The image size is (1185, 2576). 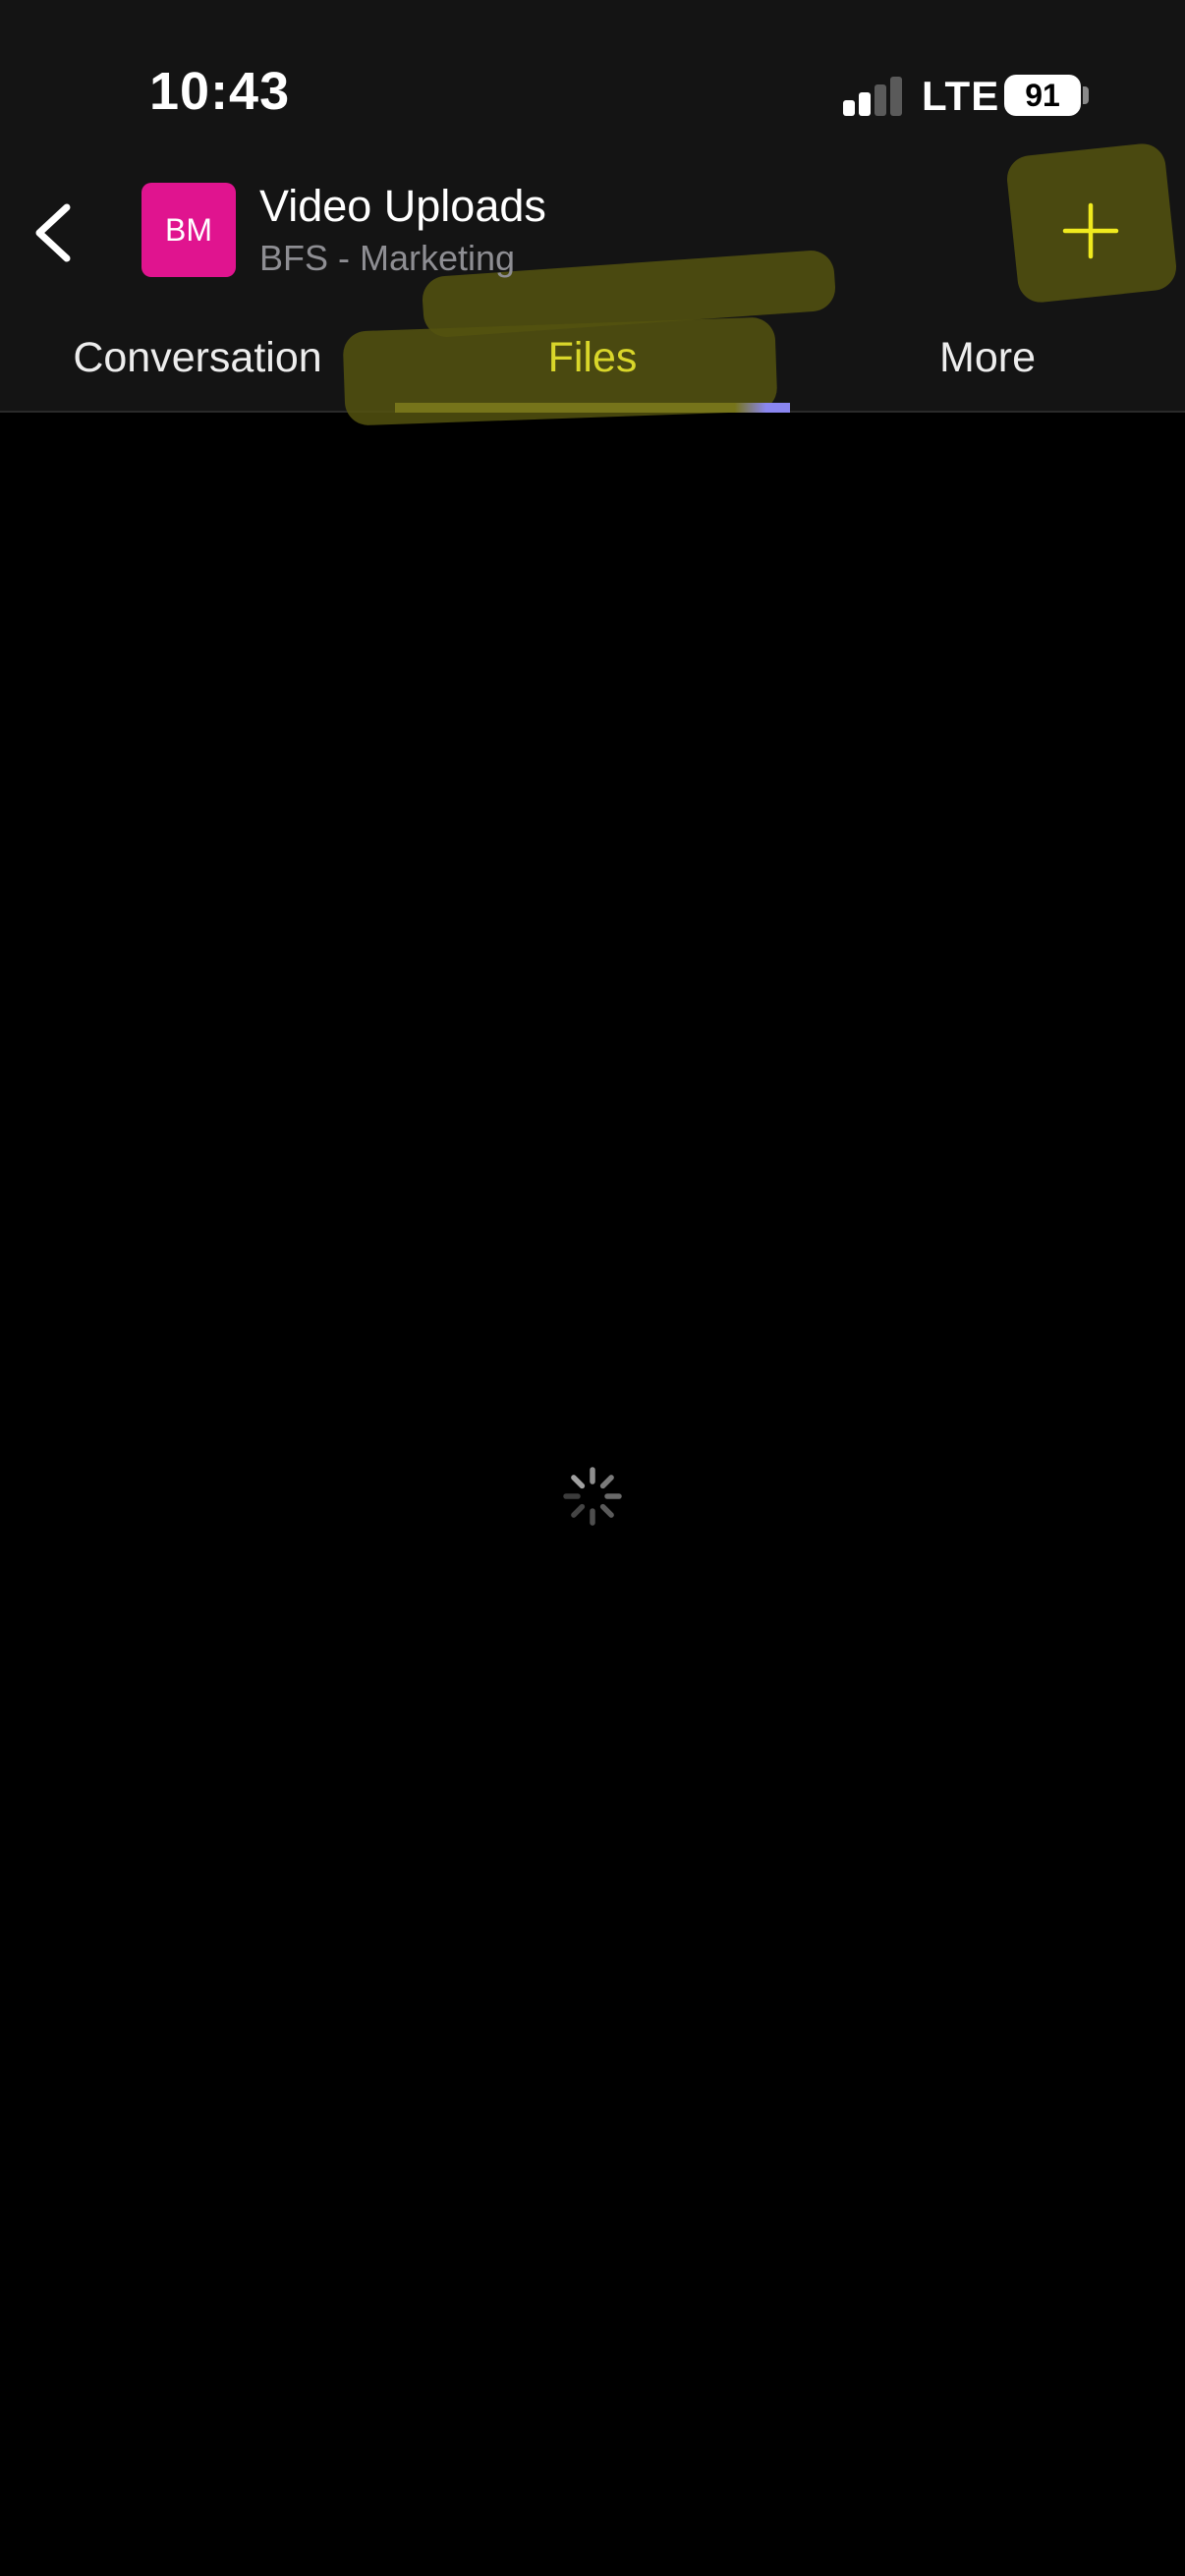 What do you see at coordinates (961, 96) in the screenshot?
I see `network-type: LTE` at bounding box center [961, 96].